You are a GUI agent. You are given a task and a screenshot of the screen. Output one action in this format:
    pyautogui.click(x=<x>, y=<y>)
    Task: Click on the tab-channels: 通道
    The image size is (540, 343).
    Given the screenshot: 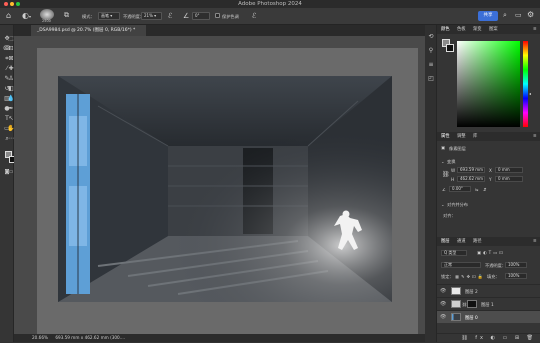 What is the action you would take?
    pyautogui.click(x=461, y=241)
    